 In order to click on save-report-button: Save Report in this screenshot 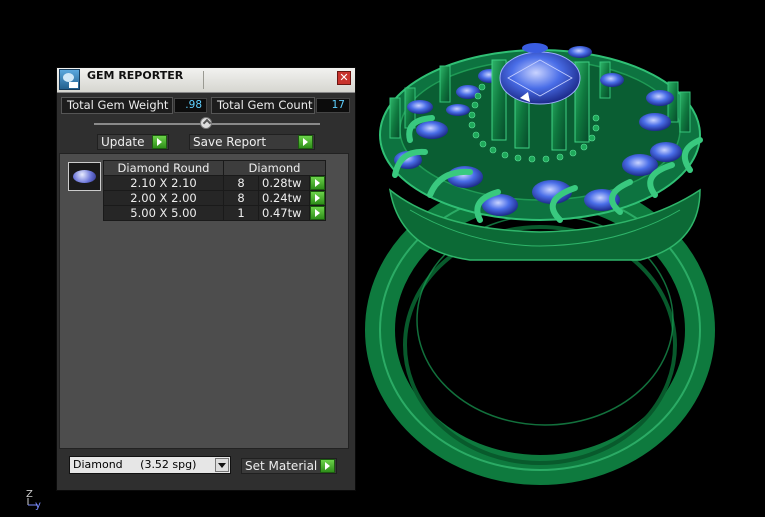, I will do `click(252, 142)`.